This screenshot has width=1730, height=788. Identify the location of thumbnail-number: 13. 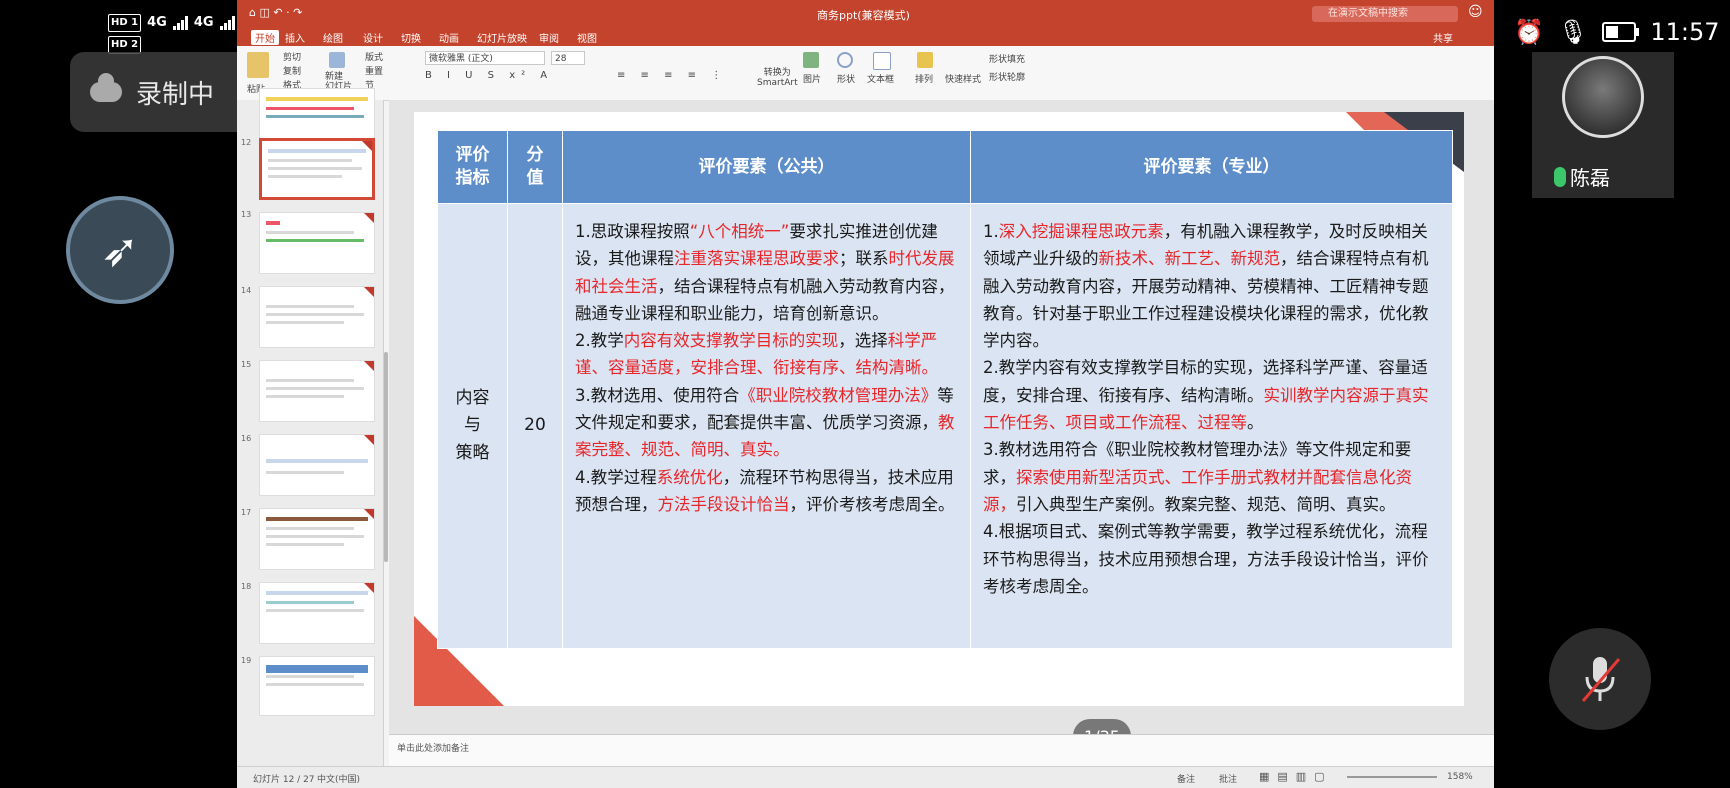
(246, 214).